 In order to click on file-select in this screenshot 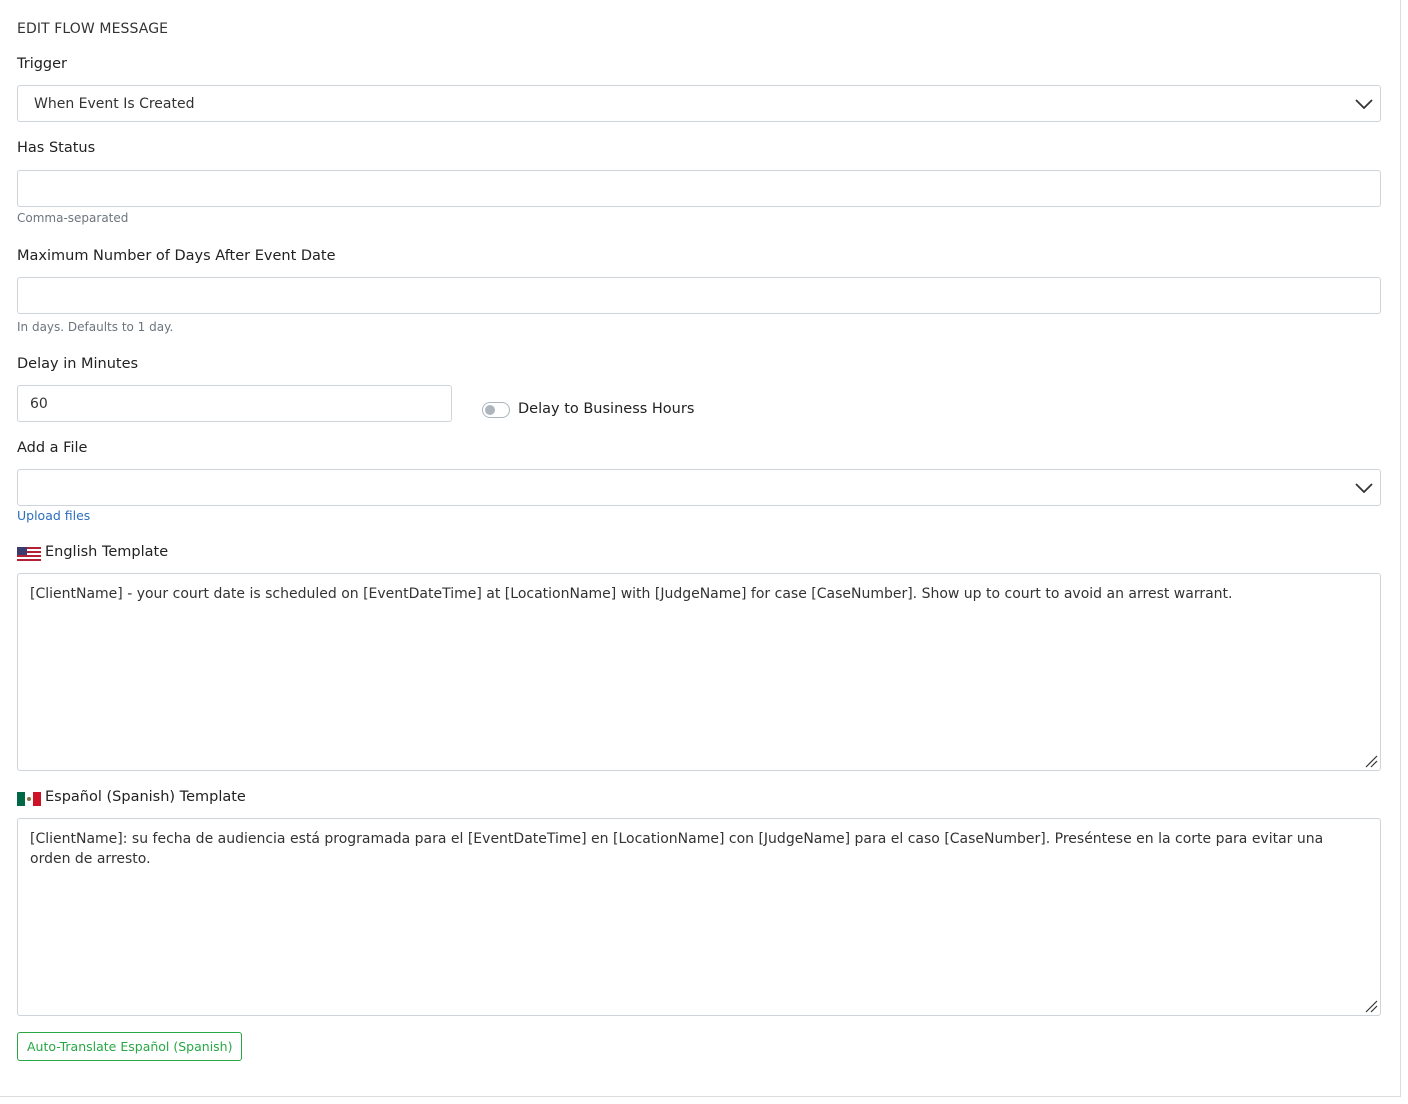, I will do `click(699, 487)`.